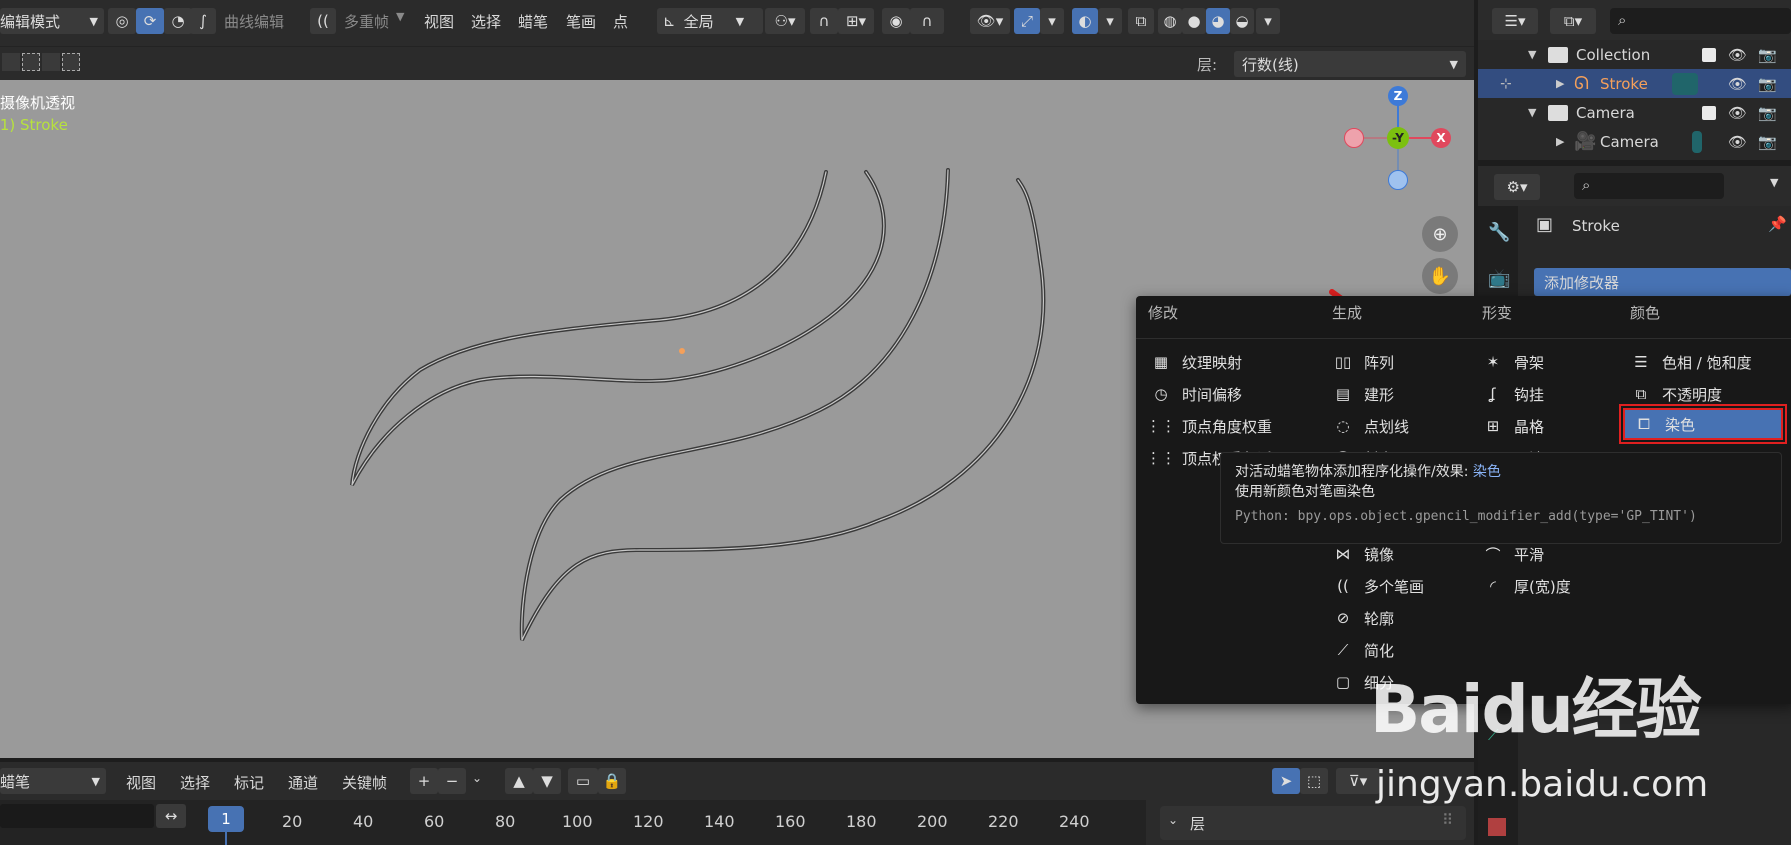  What do you see at coordinates (303, 782) in the screenshot?
I see `timeline-menu-channel: 通道` at bounding box center [303, 782].